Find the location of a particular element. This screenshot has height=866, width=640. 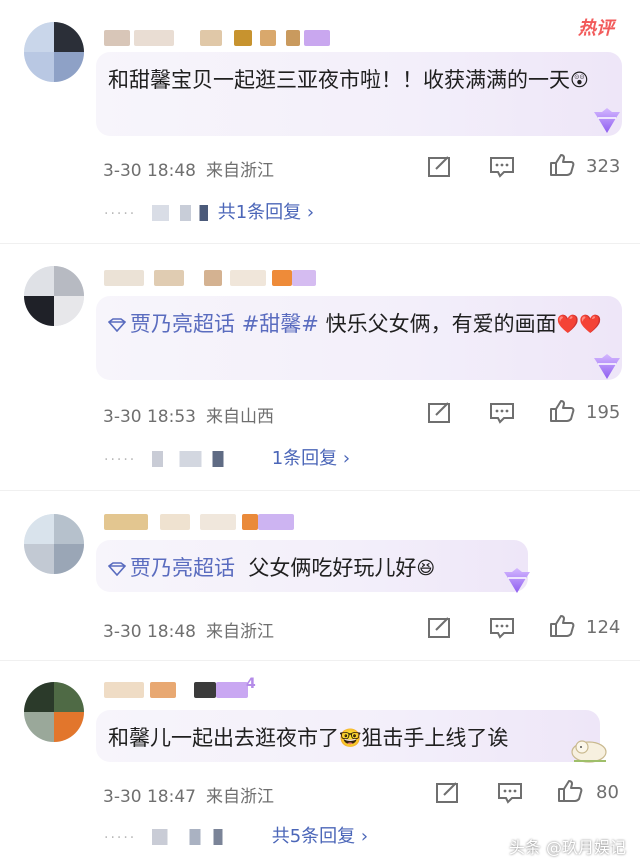

reply-link: ····· 1条回复 › is located at coordinates (227, 457).